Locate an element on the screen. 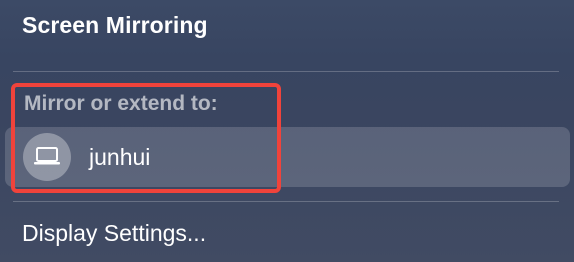 Image resolution: width=574 pixels, height=262 pixels. device-icon-background is located at coordinates (47, 157).